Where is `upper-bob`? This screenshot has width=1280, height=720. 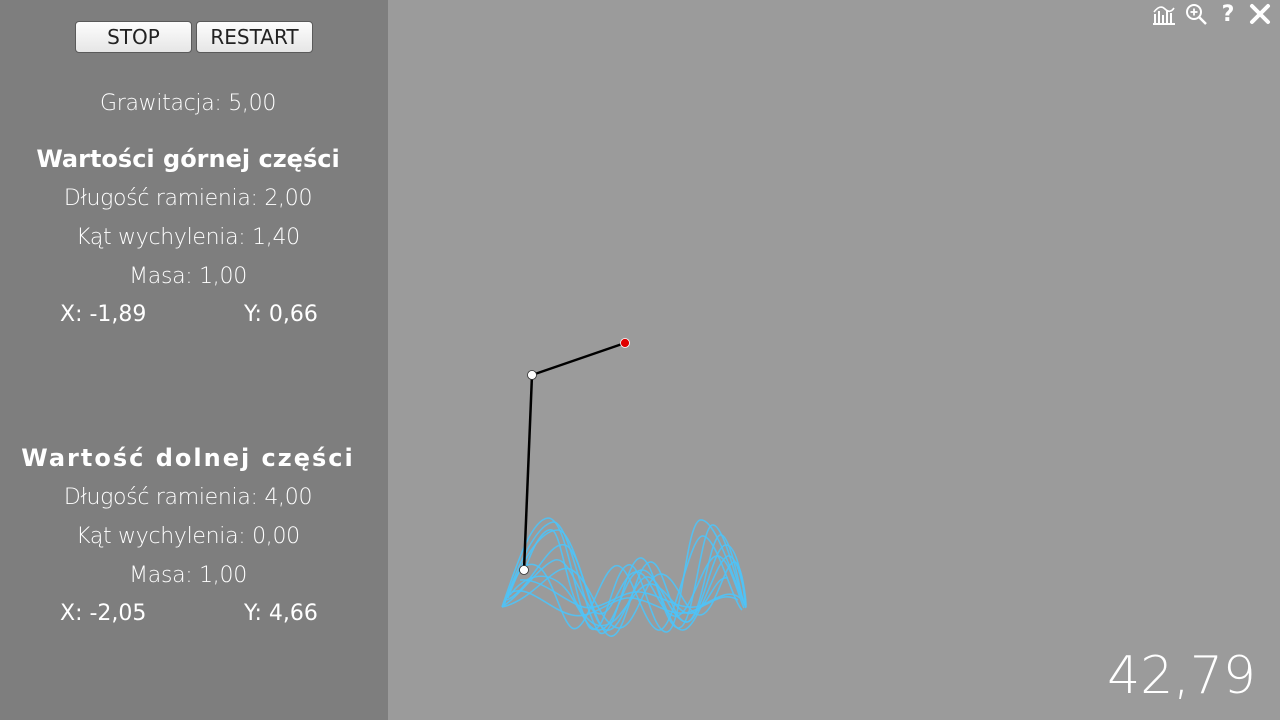
upper-bob is located at coordinates (532, 375).